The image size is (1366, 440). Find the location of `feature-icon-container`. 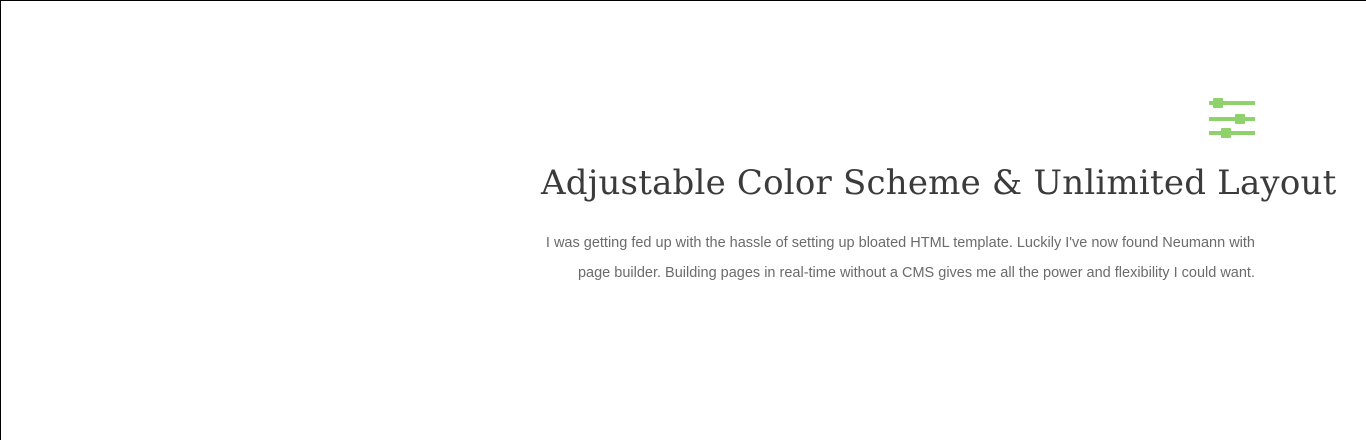

feature-icon-container is located at coordinates (898, 119).